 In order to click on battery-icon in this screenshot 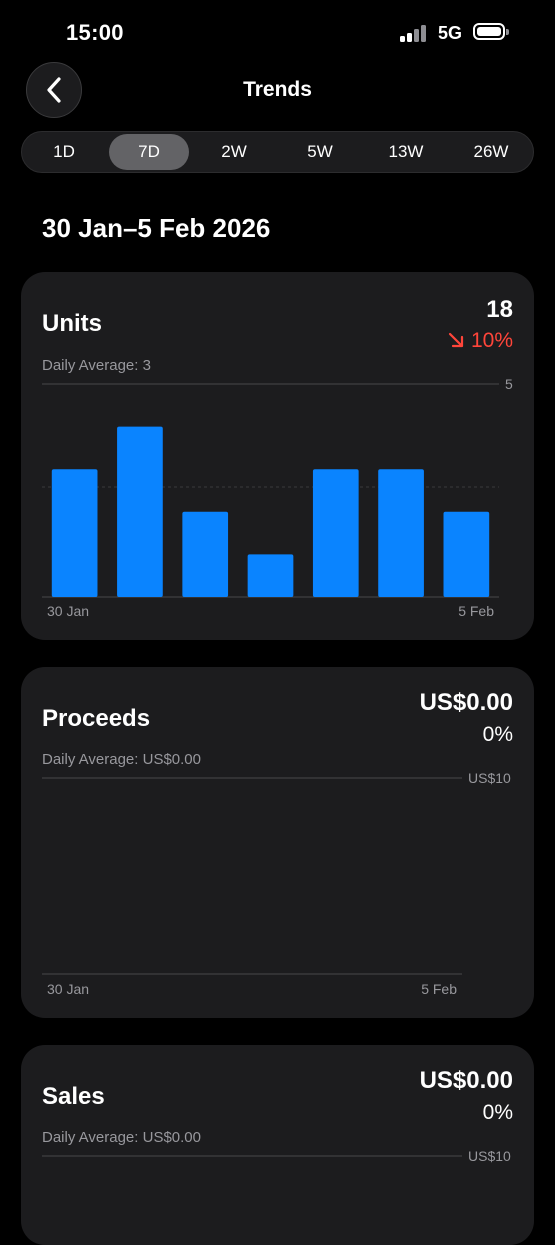, I will do `click(491, 31)`.